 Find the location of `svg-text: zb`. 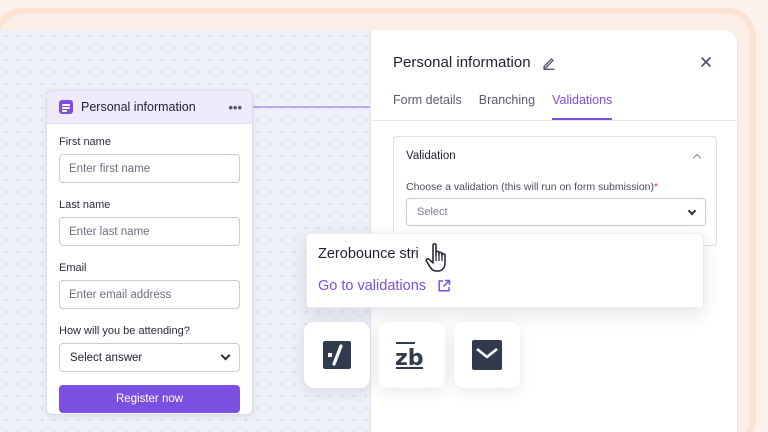

svg-text: zb is located at coordinates (409, 358).